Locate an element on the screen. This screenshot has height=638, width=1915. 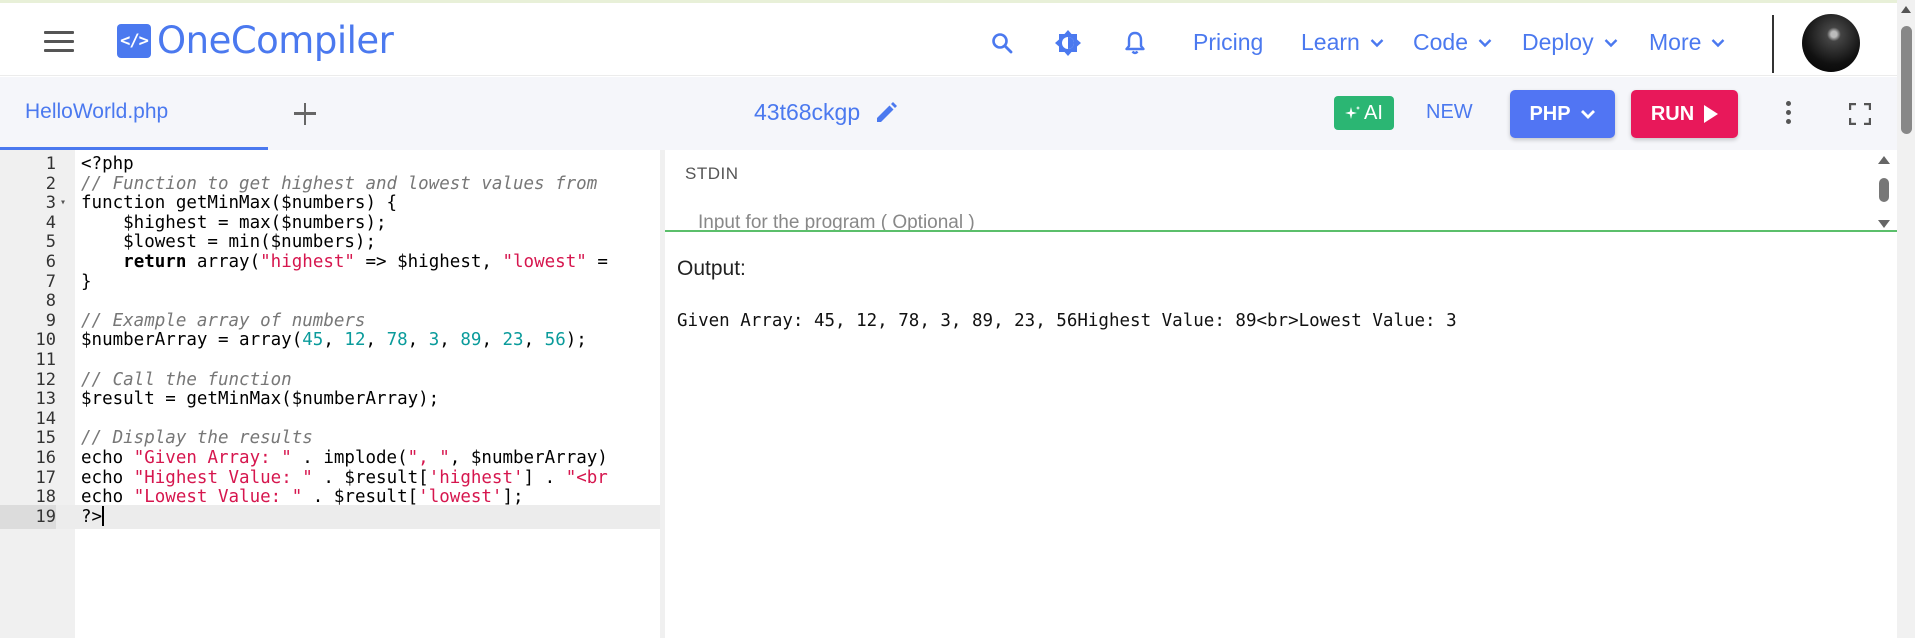
run-button: RUN is located at coordinates (1684, 114).